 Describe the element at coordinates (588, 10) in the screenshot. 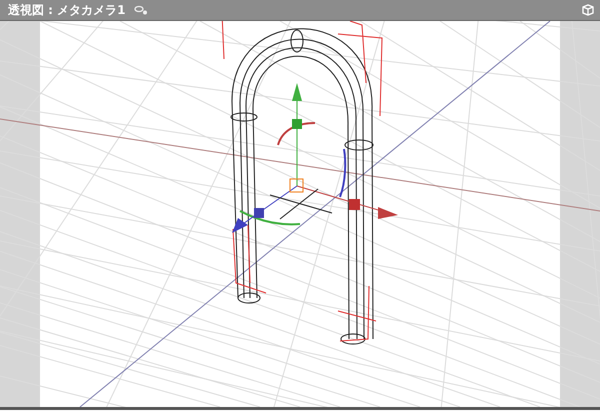

I see `cube-icon` at that location.